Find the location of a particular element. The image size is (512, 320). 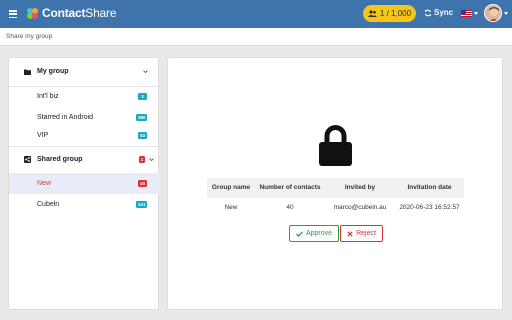

avatar-image is located at coordinates (493, 13).